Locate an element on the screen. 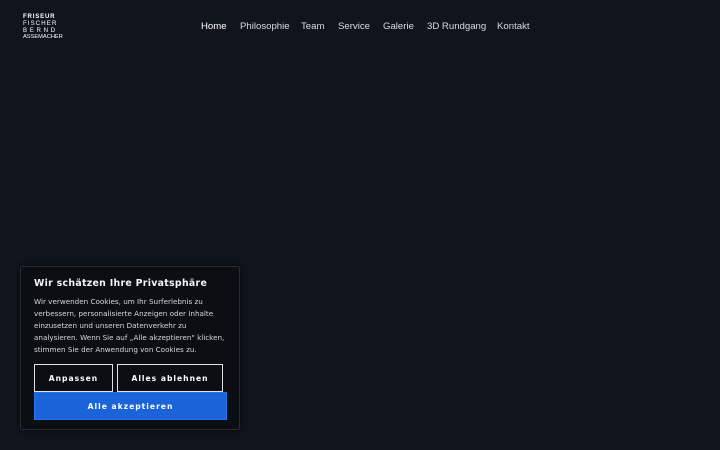  nav-item-galerie: Galerie is located at coordinates (405, 27).